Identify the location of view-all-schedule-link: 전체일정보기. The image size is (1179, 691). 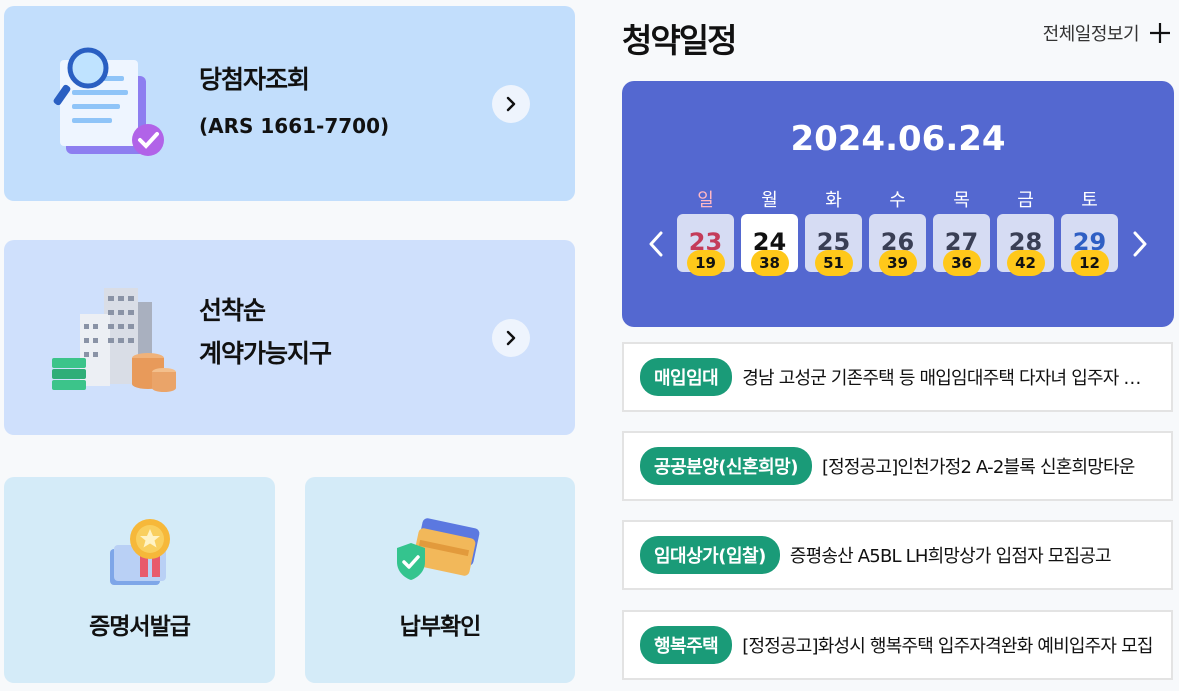
(1107, 33).